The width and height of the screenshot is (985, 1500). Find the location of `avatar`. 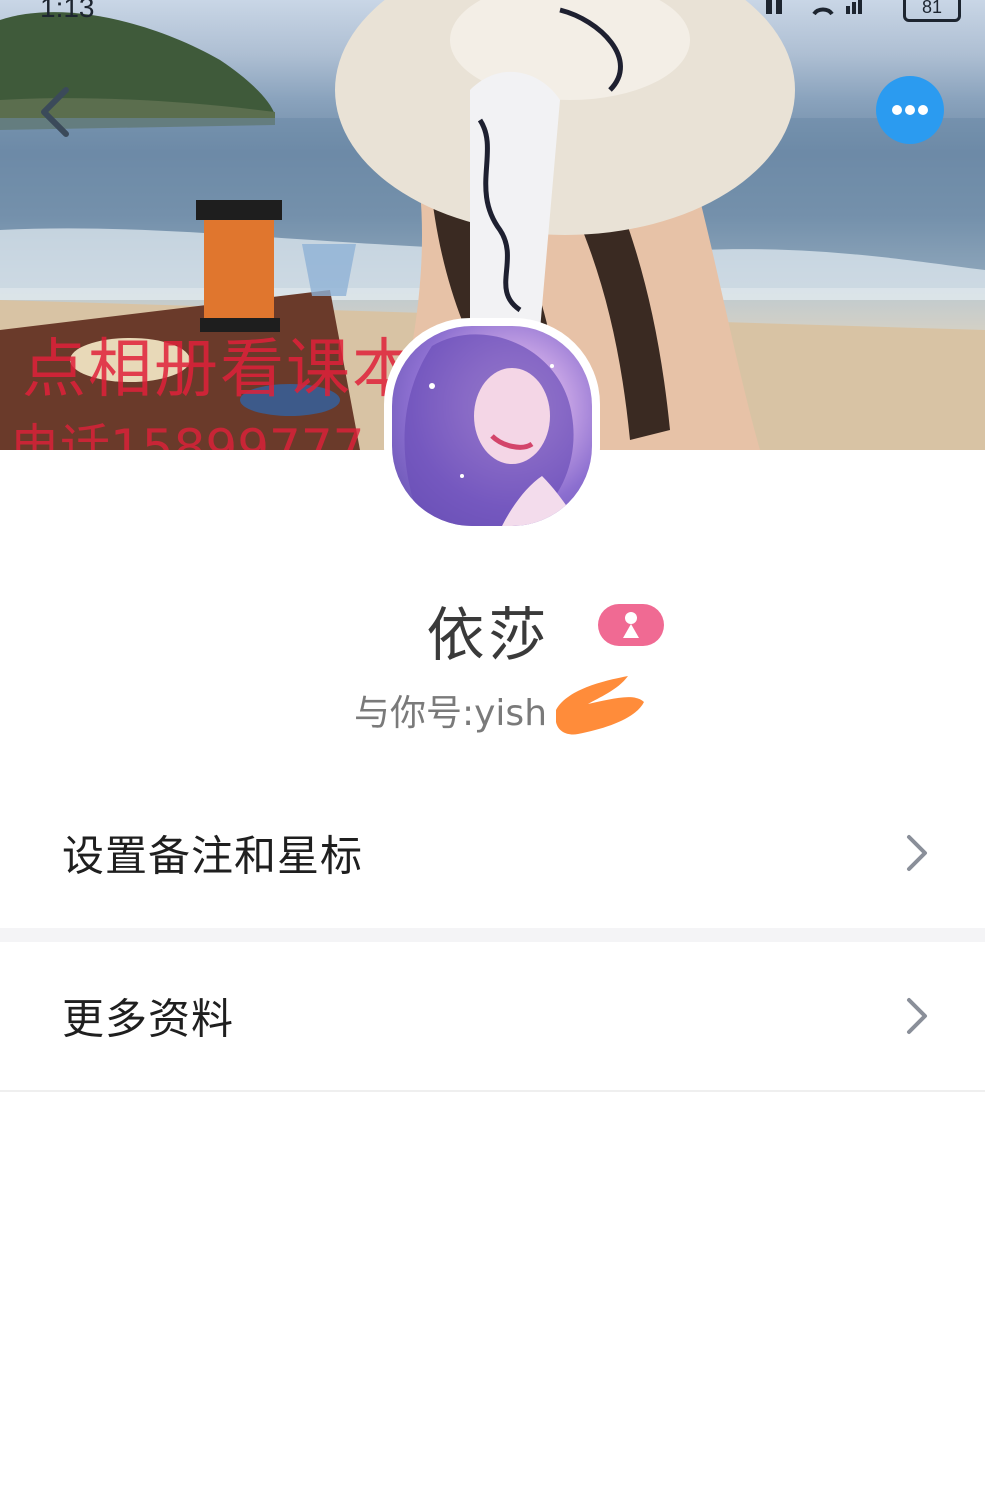

avatar is located at coordinates (492, 426).